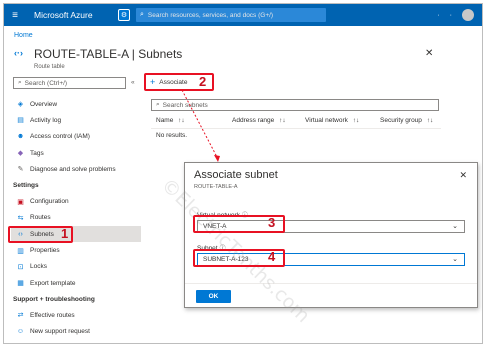  What do you see at coordinates (217, 158) in the screenshot?
I see `arrow-head` at bounding box center [217, 158].